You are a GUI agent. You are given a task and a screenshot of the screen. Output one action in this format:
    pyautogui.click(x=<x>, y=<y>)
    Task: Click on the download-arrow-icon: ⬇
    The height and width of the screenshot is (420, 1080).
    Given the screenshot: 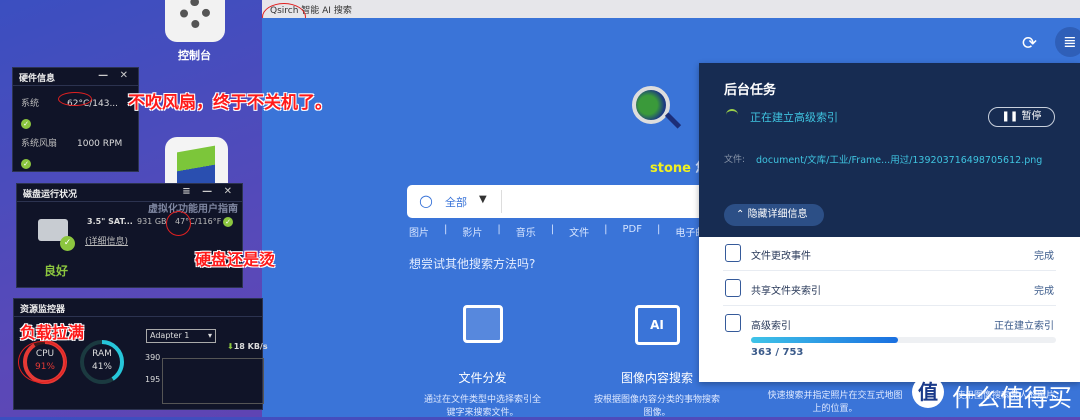 What is the action you would take?
    pyautogui.click(x=230, y=346)
    